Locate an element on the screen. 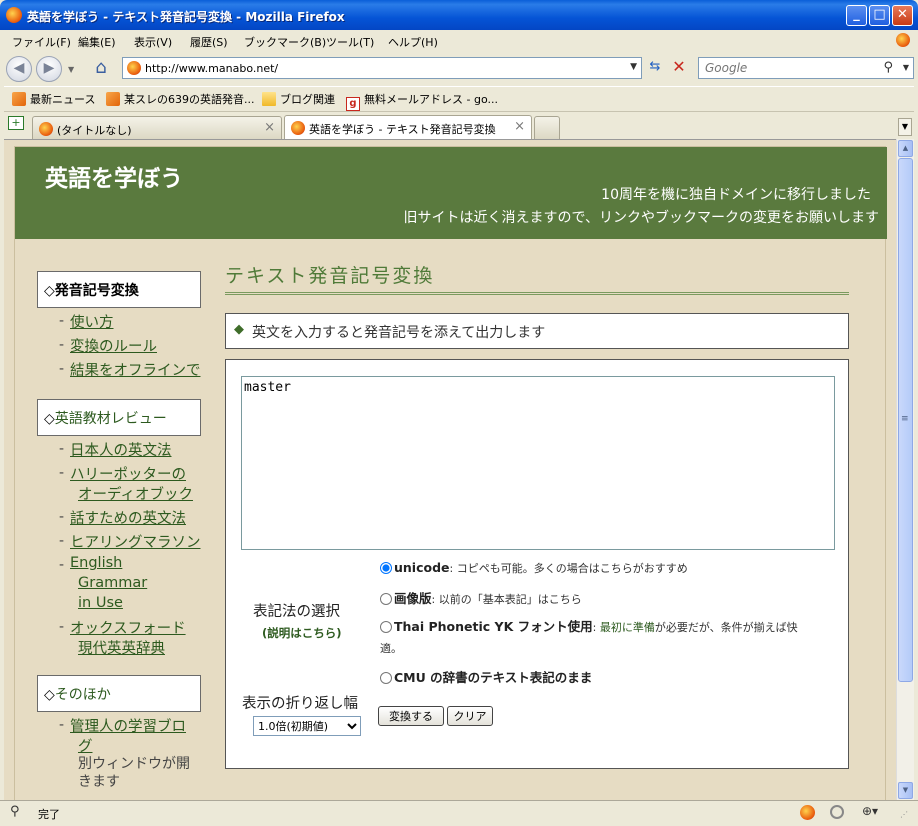 The height and width of the screenshot is (826, 918). radio-cmu is located at coordinates (386, 678).